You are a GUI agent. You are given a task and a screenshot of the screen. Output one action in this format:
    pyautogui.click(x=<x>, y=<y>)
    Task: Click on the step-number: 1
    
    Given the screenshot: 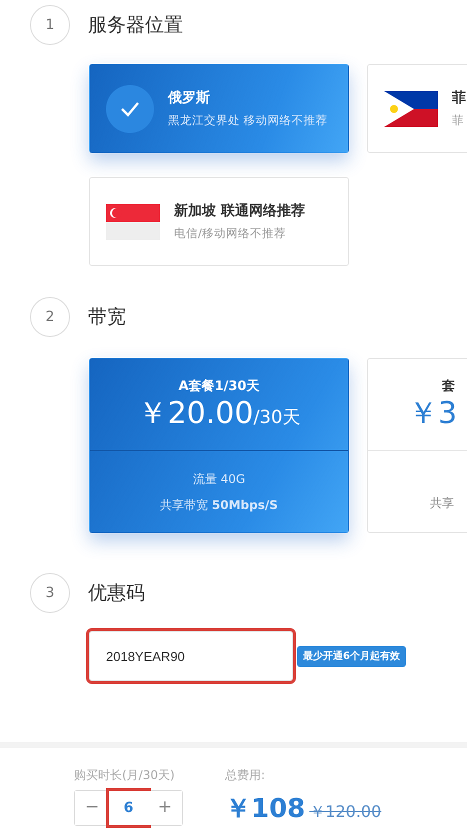 What is the action you would take?
    pyautogui.click(x=50, y=25)
    